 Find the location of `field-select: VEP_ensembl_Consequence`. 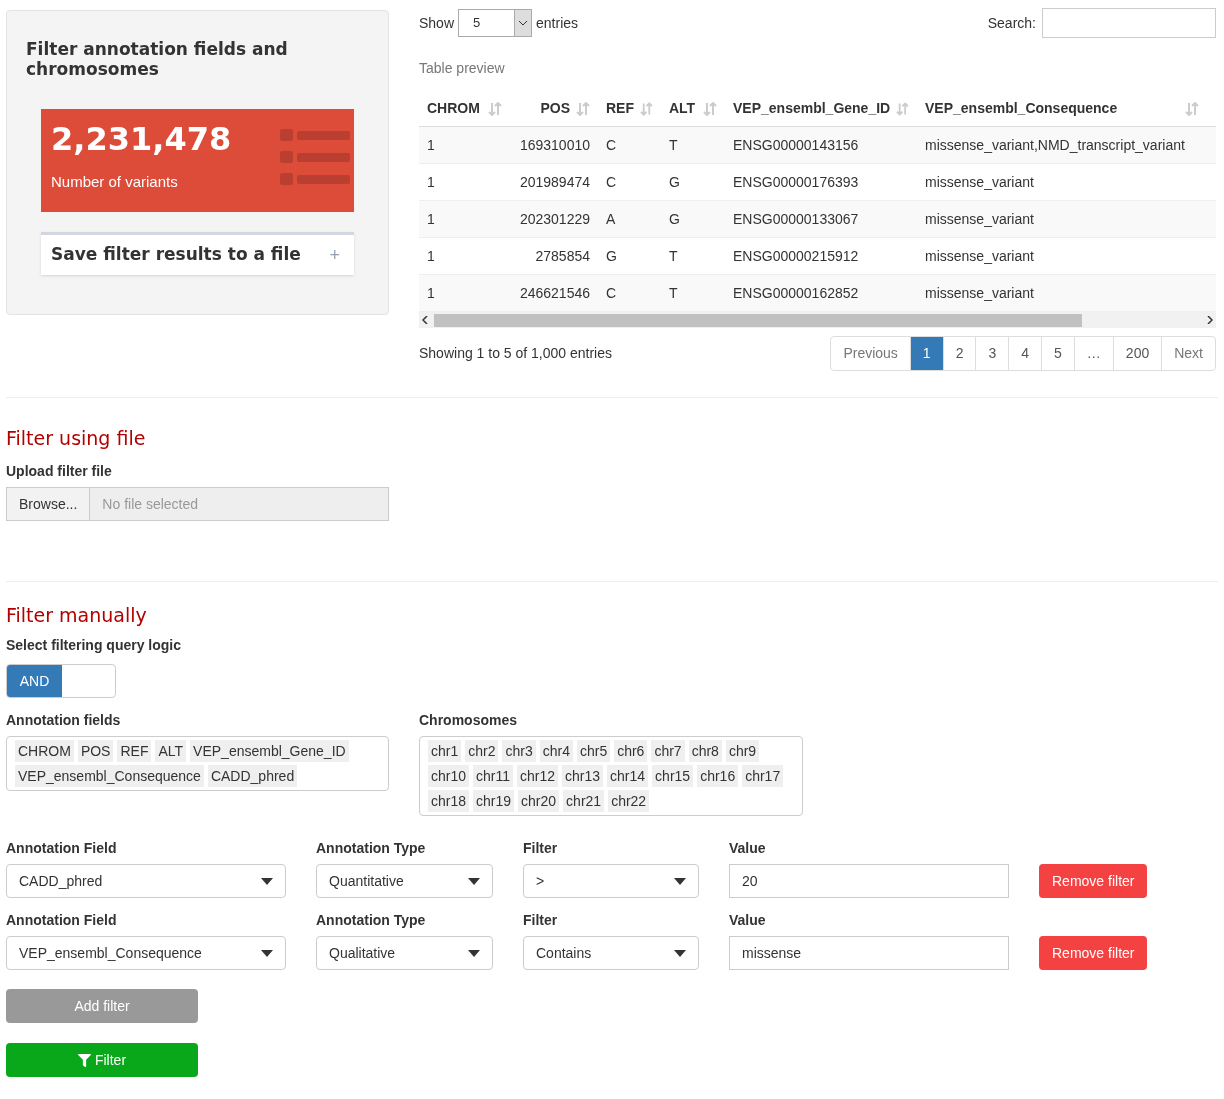

field-select: VEP_ensembl_Consequence is located at coordinates (146, 953).